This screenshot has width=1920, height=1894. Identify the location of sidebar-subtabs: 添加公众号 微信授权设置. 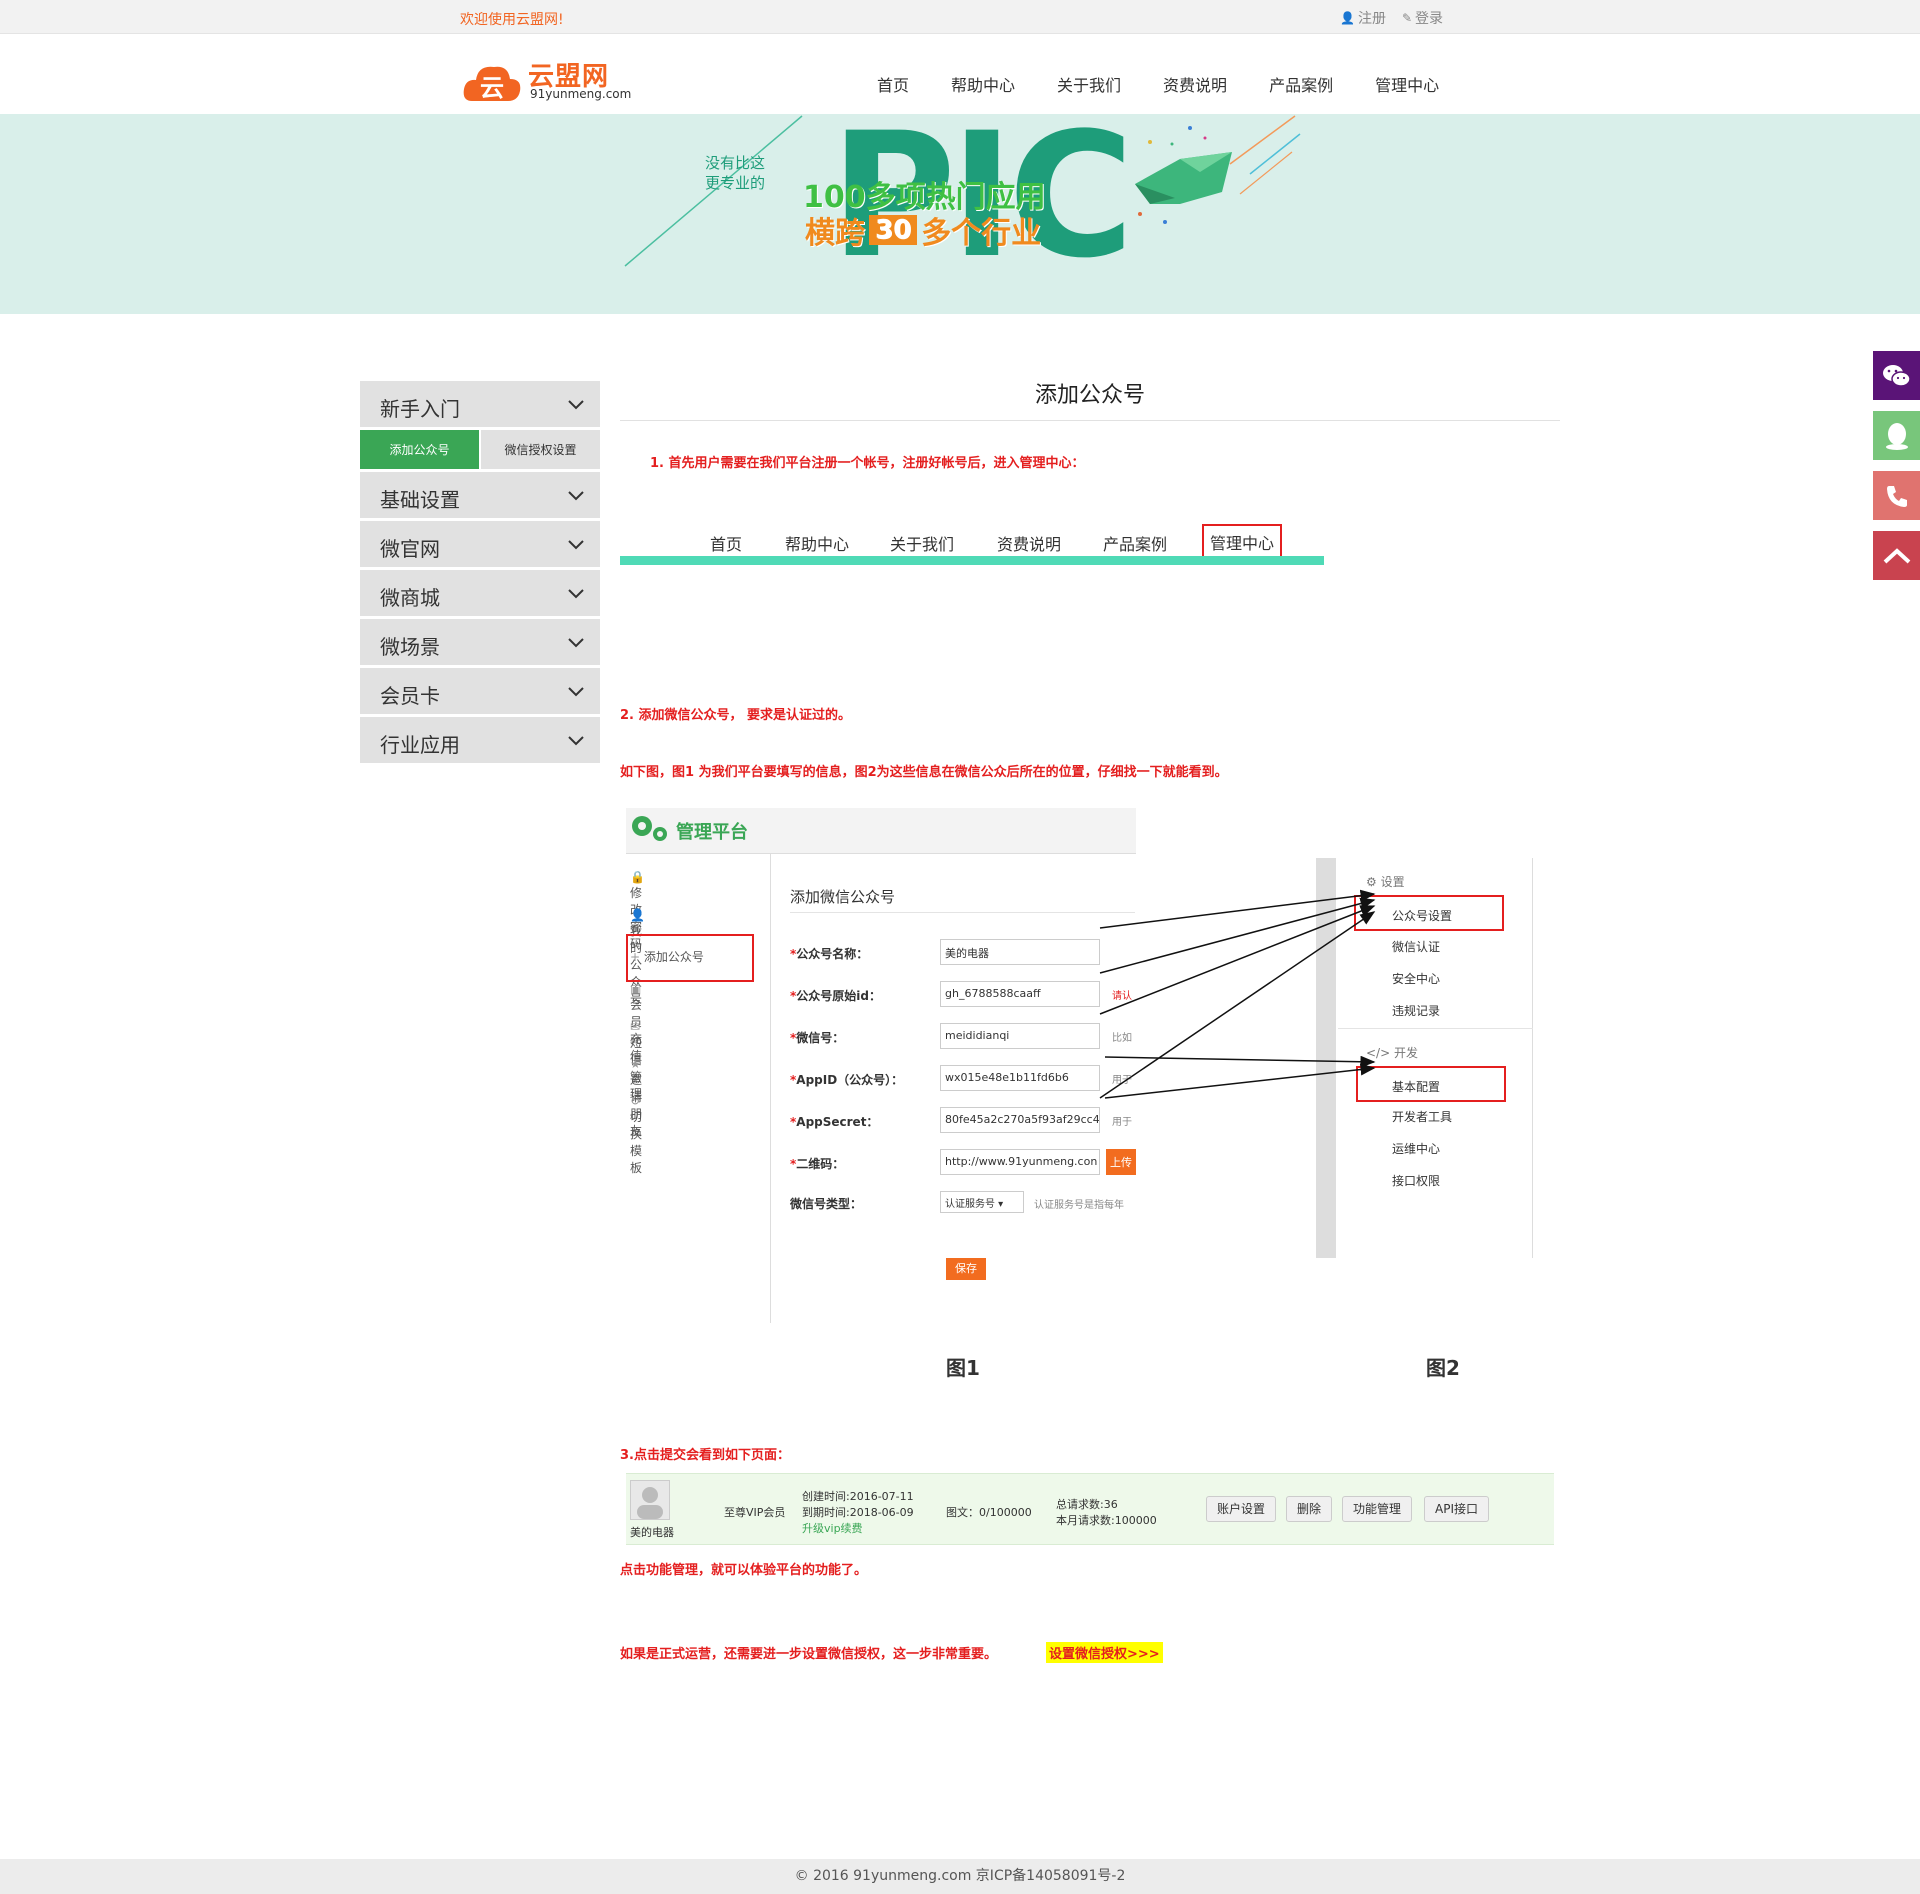
(480, 451).